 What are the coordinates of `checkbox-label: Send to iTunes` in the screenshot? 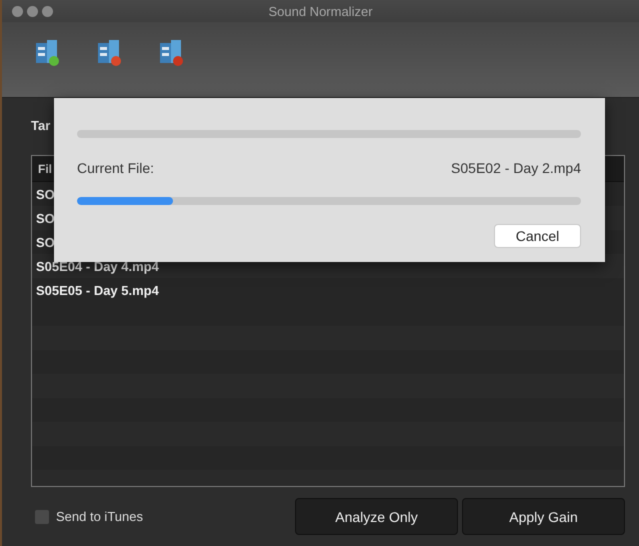 It's located at (100, 516).